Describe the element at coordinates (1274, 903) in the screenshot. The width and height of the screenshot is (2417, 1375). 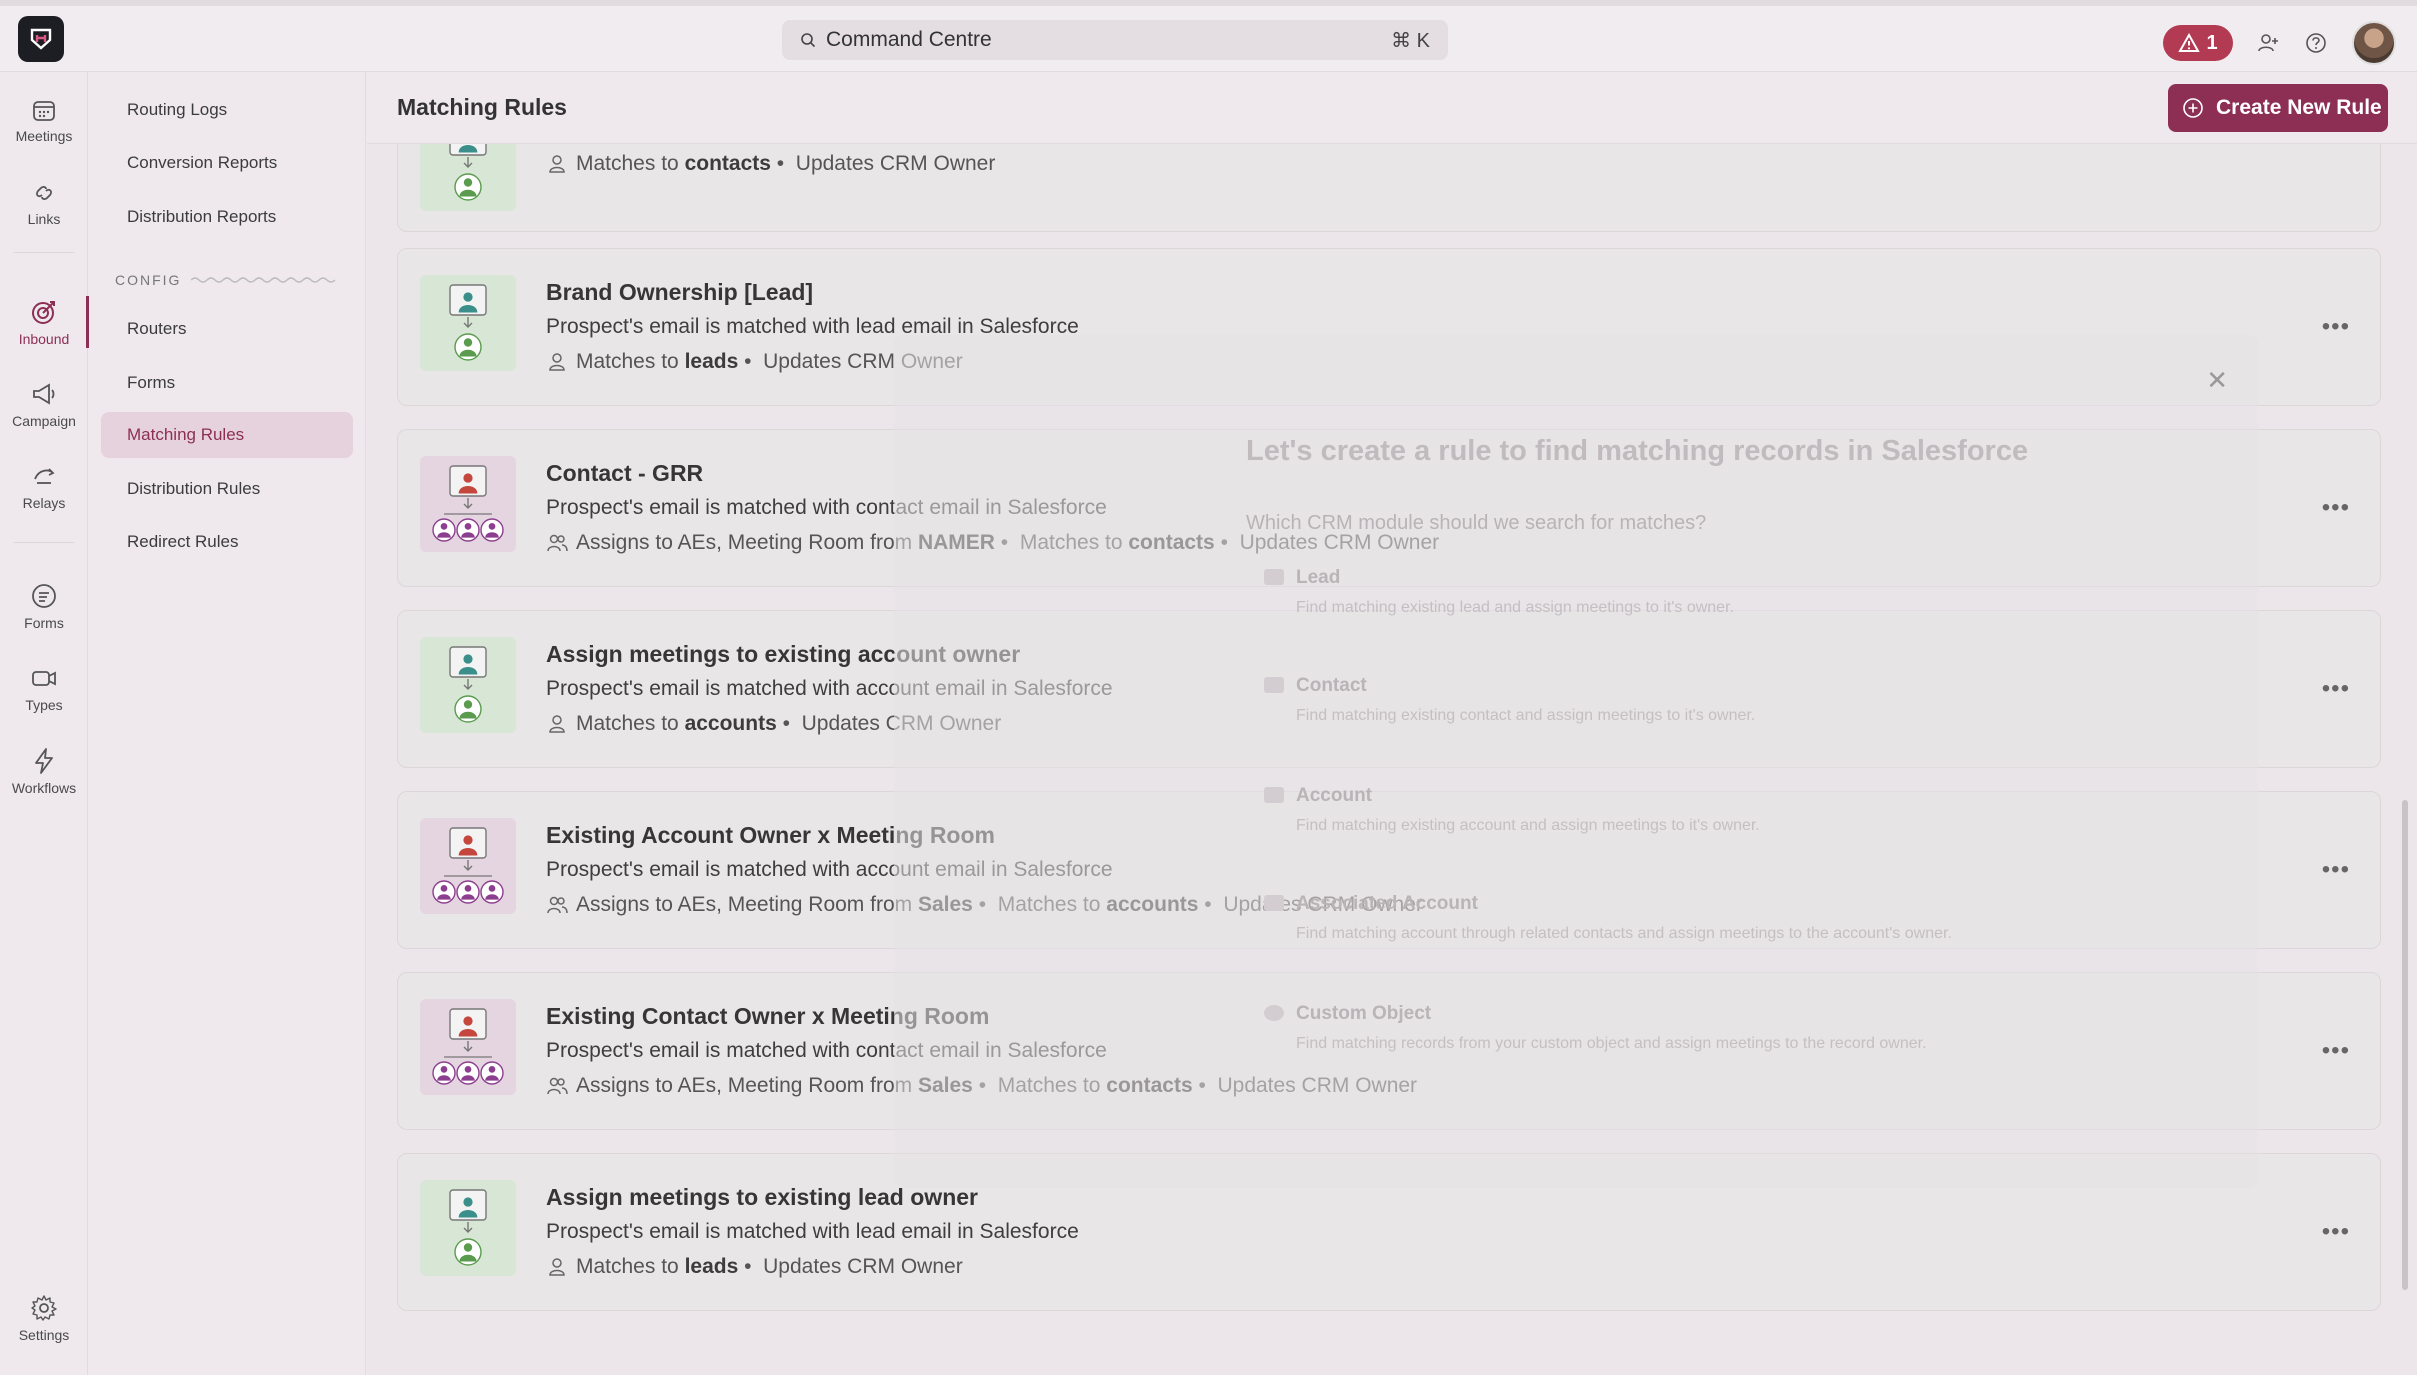
I see `associated-account-icon` at that location.